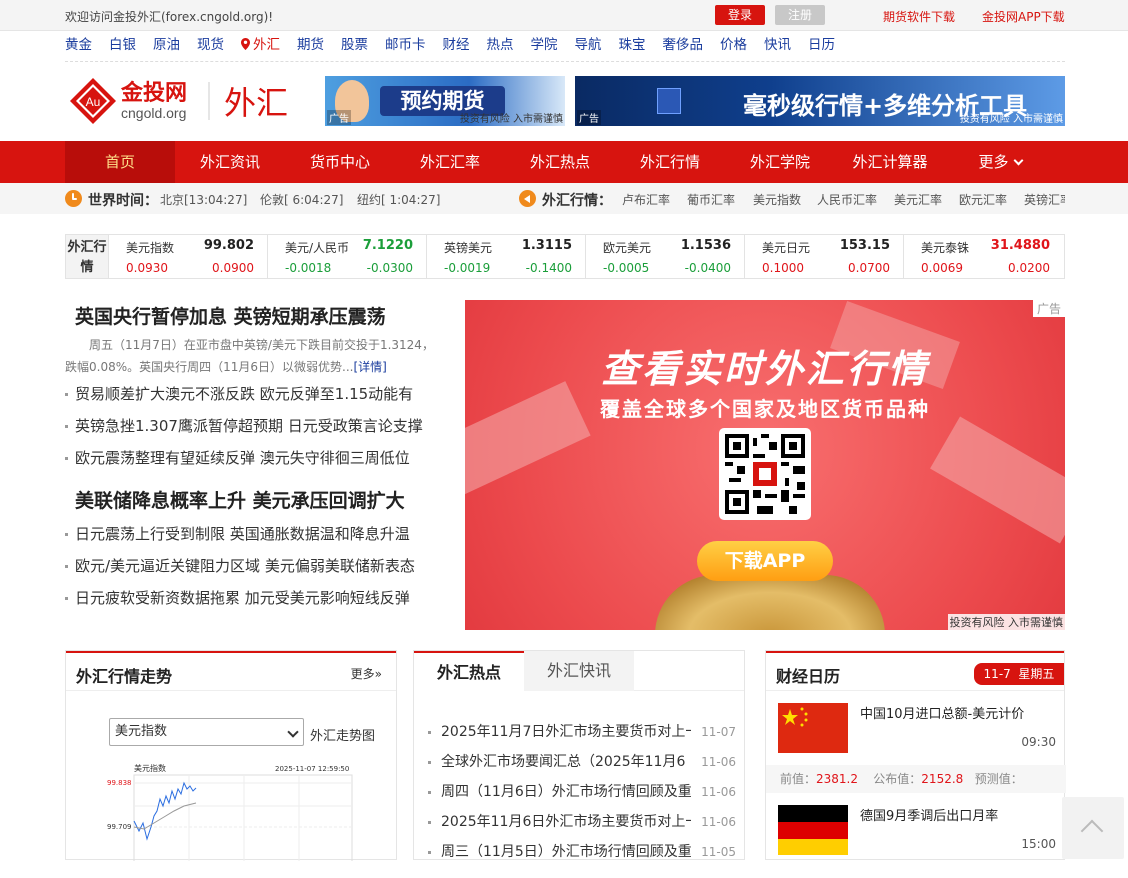 The height and width of the screenshot is (878, 1128). Describe the element at coordinates (581, 732) in the screenshot. I see `list-item: 2025年11月7日外汇市场主要货币对上一 11-07` at that location.